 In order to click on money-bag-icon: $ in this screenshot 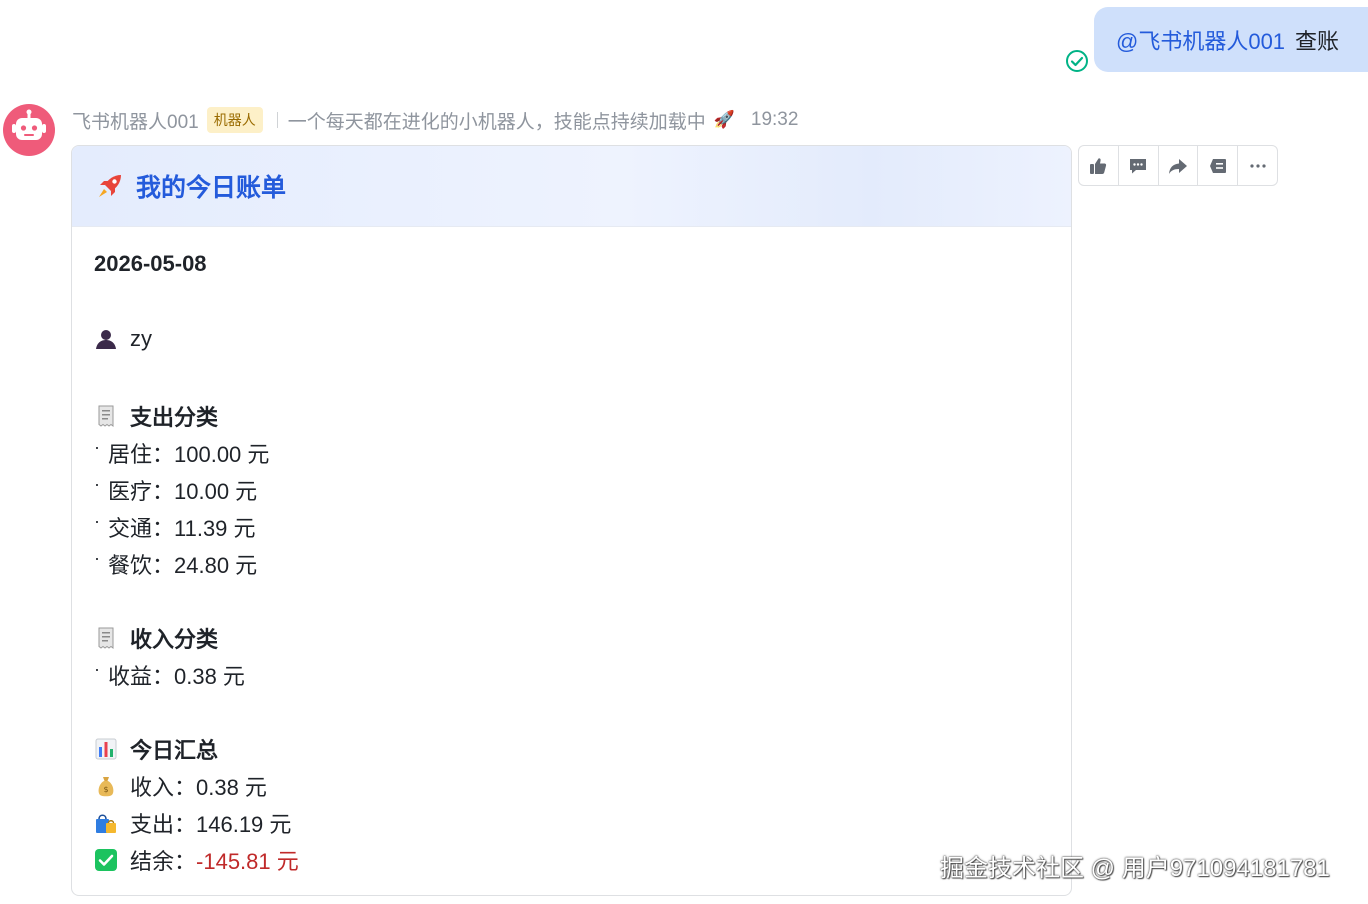, I will do `click(106, 787)`.